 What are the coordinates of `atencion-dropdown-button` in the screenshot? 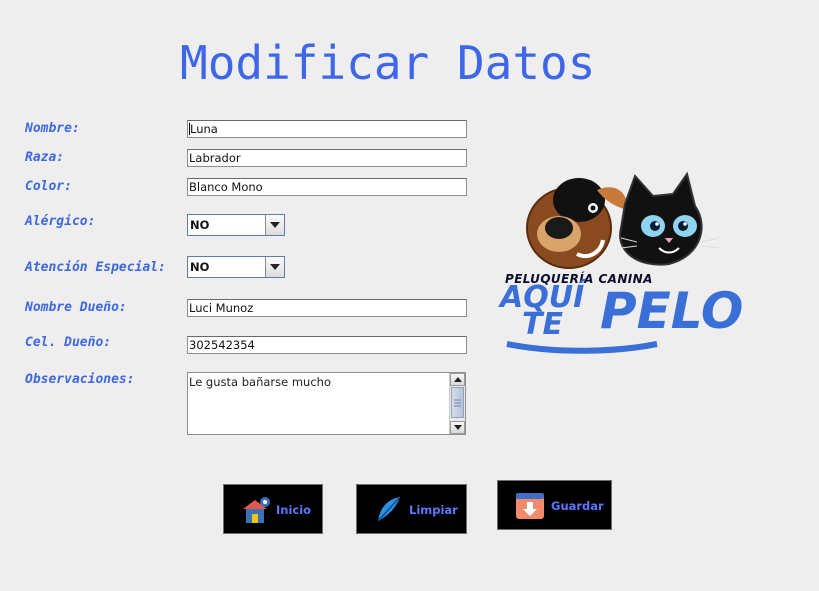 It's located at (274, 267).